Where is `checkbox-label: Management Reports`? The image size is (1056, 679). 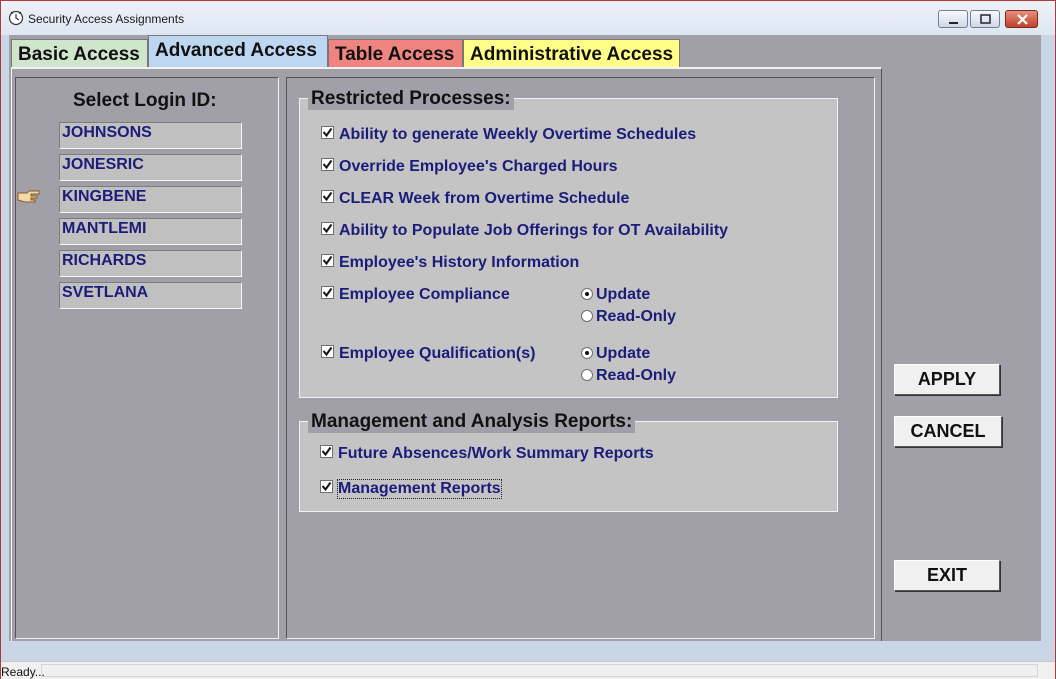 checkbox-label: Management Reports is located at coordinates (419, 489).